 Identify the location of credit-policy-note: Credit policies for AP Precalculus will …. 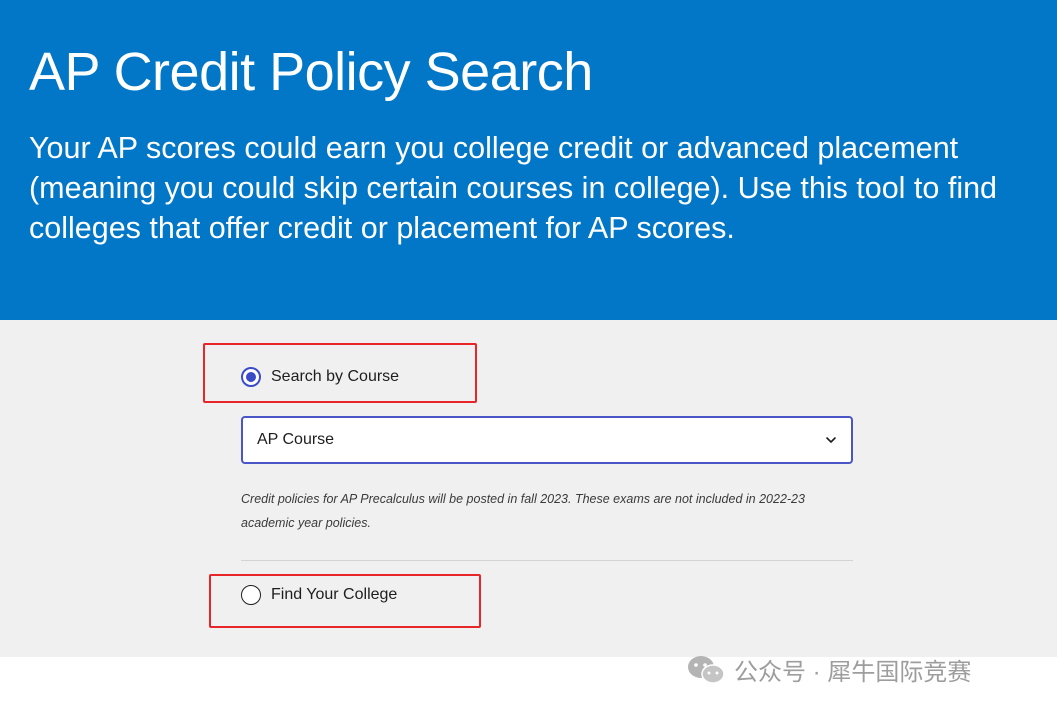
(523, 511).